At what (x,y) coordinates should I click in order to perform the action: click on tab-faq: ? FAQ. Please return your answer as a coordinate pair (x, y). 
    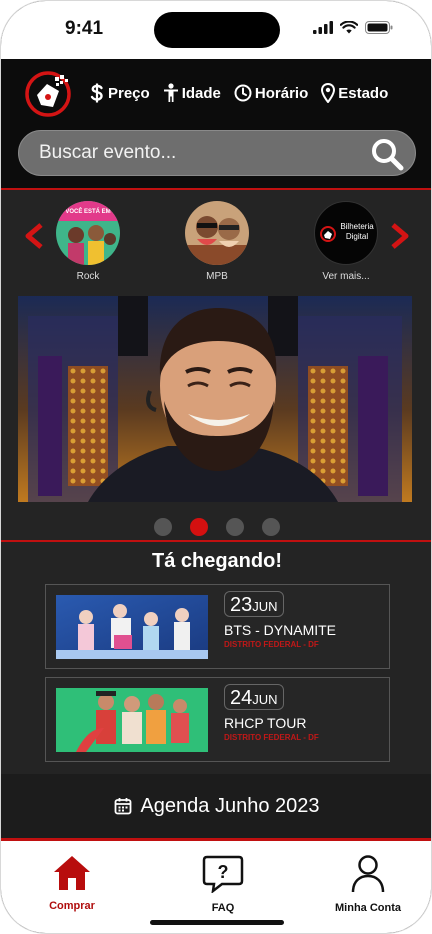
    Looking at the image, I should click on (223, 884).